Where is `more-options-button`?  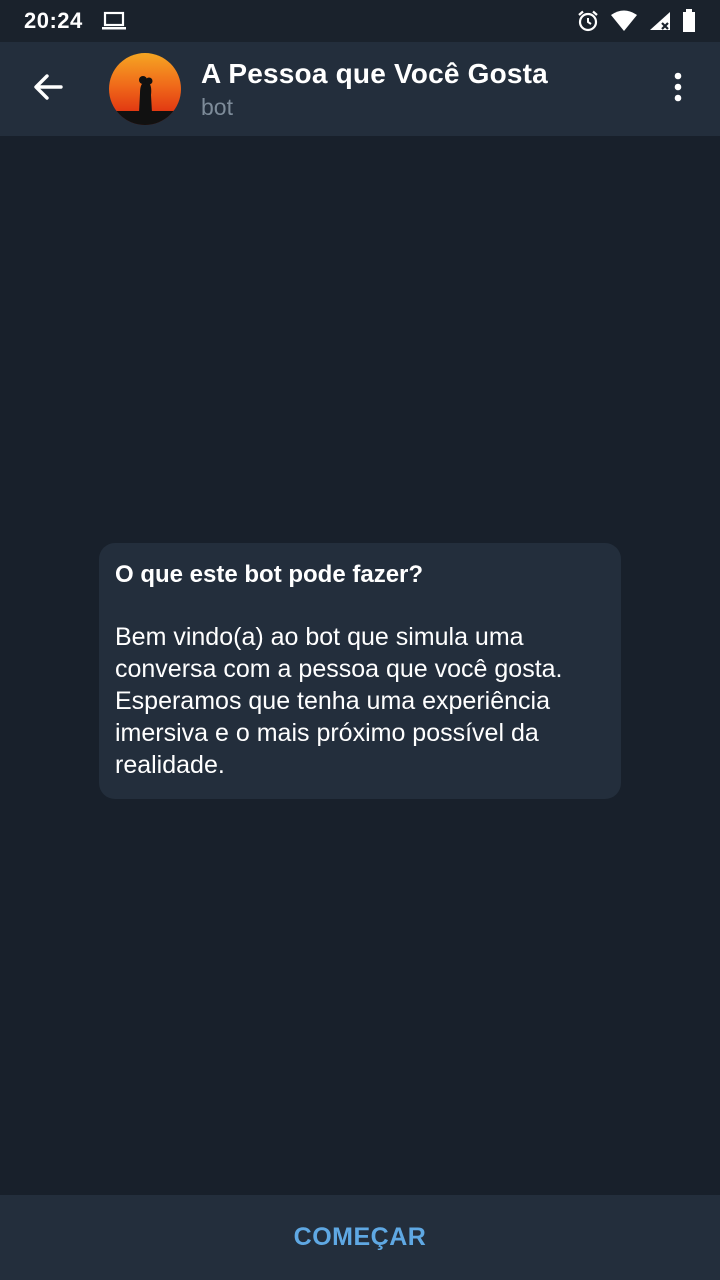 more-options-button is located at coordinates (678, 89).